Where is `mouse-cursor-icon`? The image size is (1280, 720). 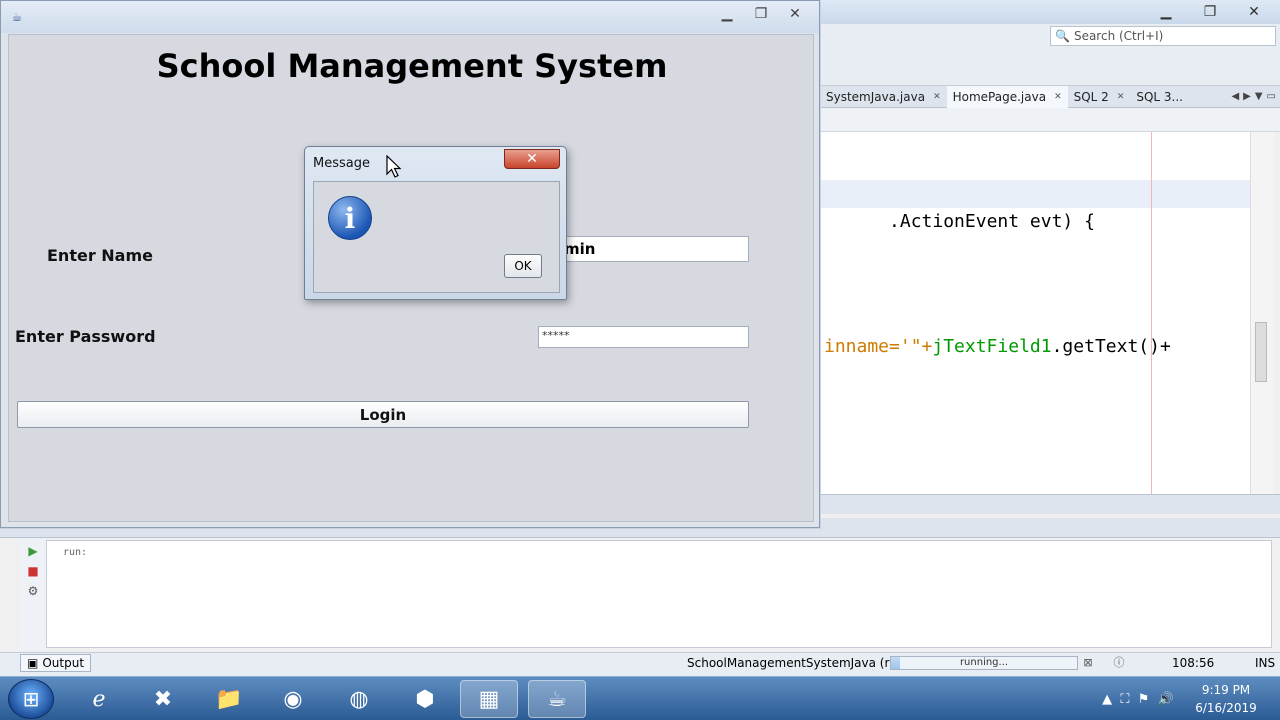
mouse-cursor-icon is located at coordinates (394, 166).